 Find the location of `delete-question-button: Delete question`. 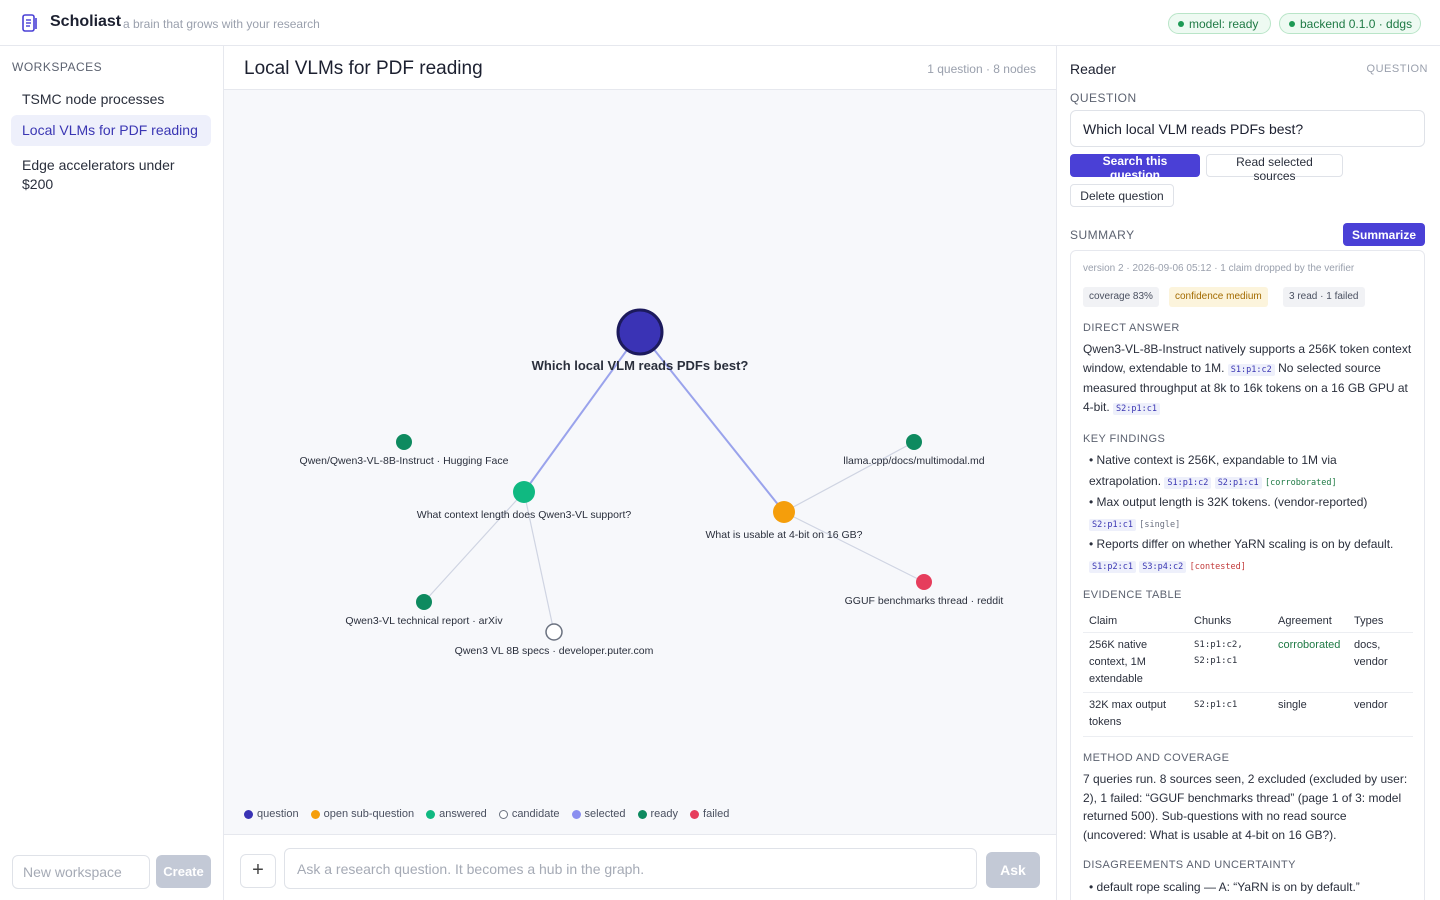

delete-question-button: Delete question is located at coordinates (1122, 195).